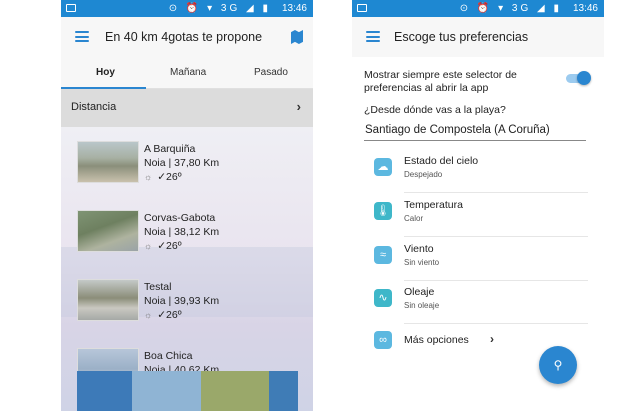  I want to click on show-selector-toggle, so click(578, 78).